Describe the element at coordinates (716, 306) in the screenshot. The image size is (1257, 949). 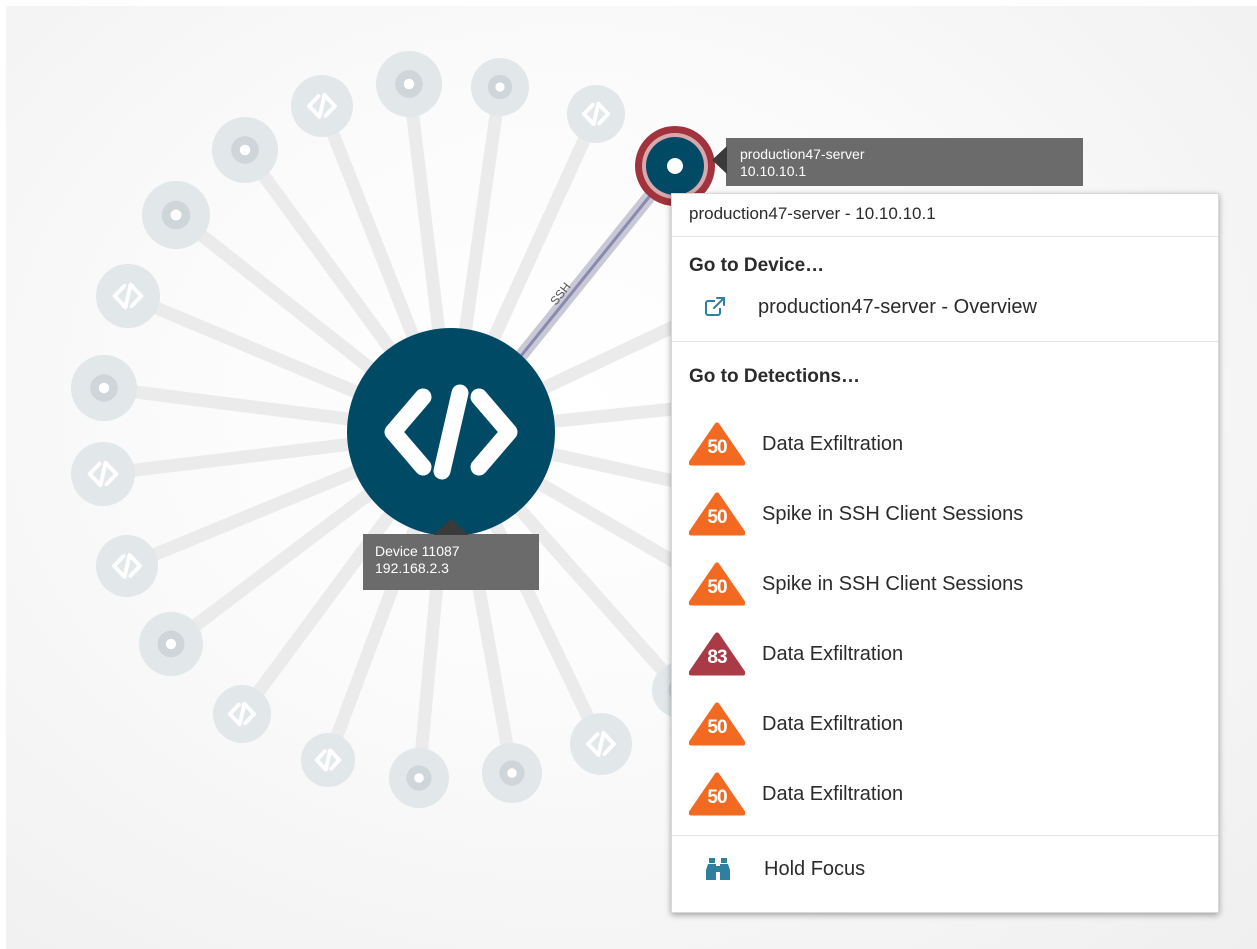
I see `external-link-icon` at that location.